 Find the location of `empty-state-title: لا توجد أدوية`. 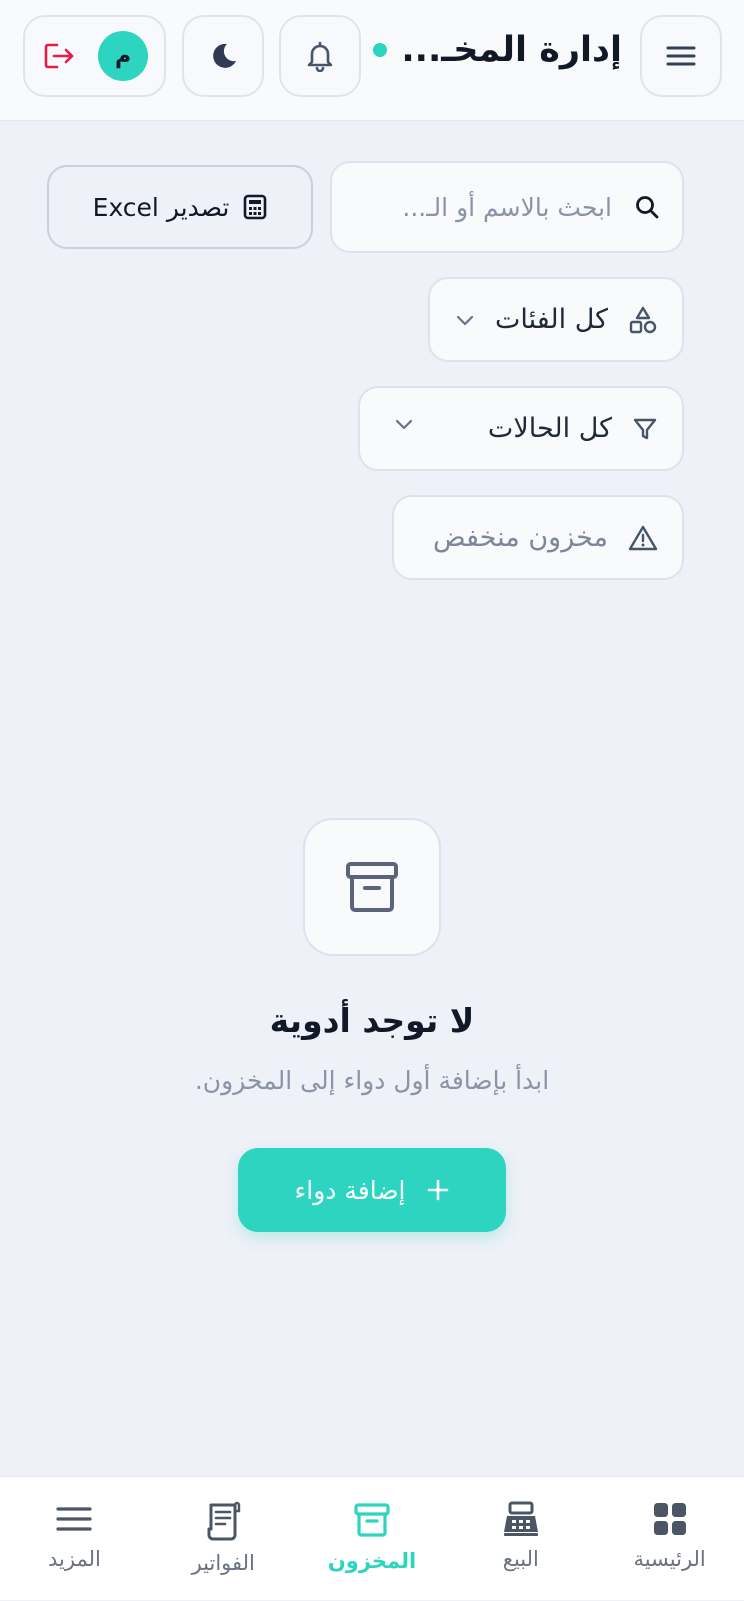

empty-state-title: لا توجد أدوية is located at coordinates (372, 1020).